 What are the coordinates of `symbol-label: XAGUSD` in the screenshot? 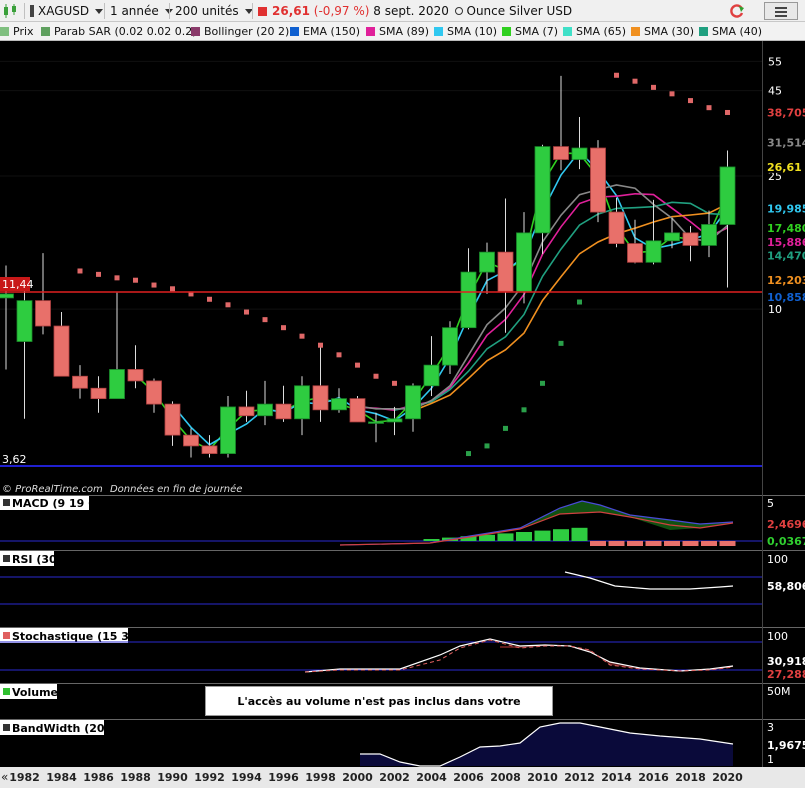 It's located at (64, 11).